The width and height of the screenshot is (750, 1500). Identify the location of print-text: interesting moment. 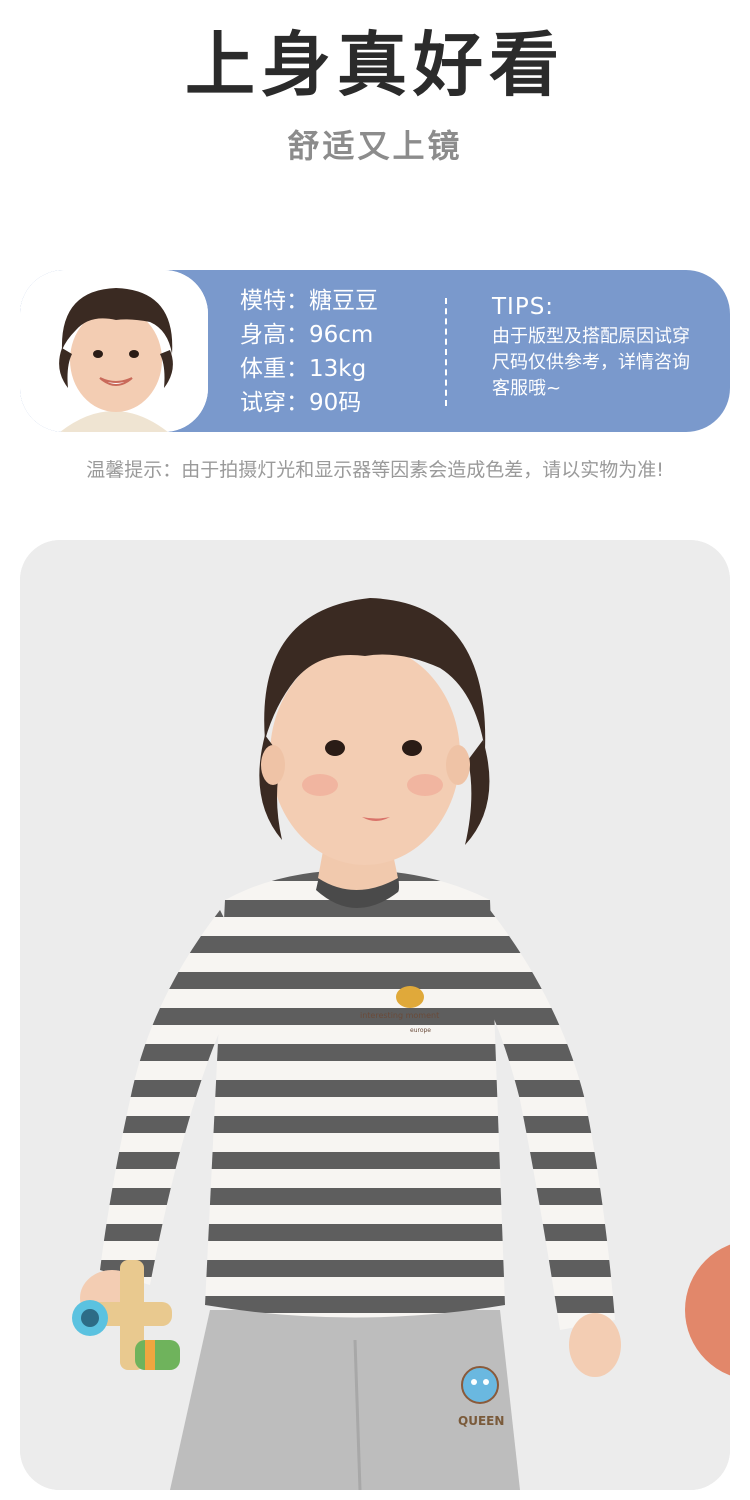
(399, 1015).